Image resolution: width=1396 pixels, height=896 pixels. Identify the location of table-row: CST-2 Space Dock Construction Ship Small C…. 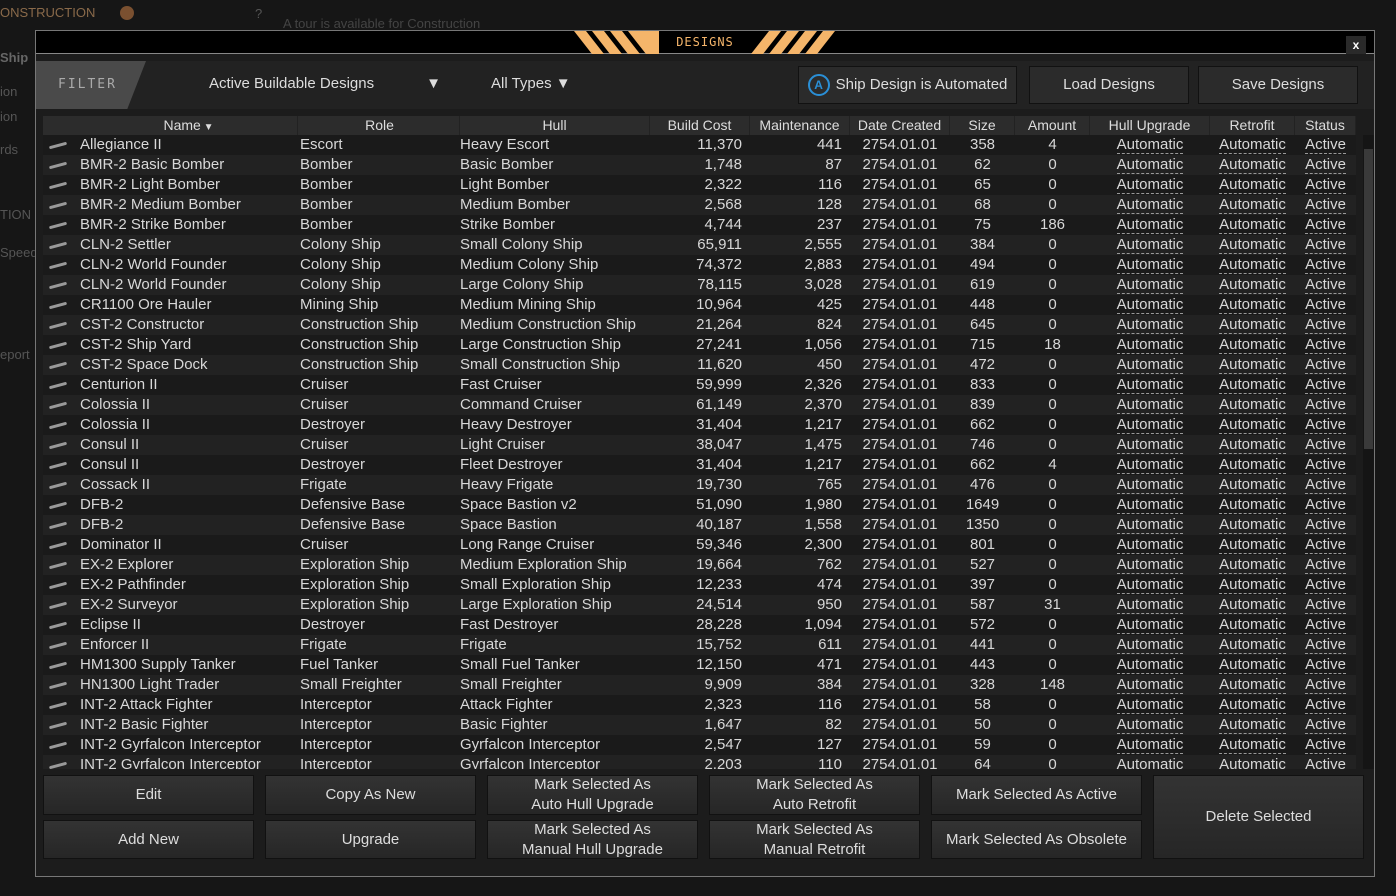
(699, 365).